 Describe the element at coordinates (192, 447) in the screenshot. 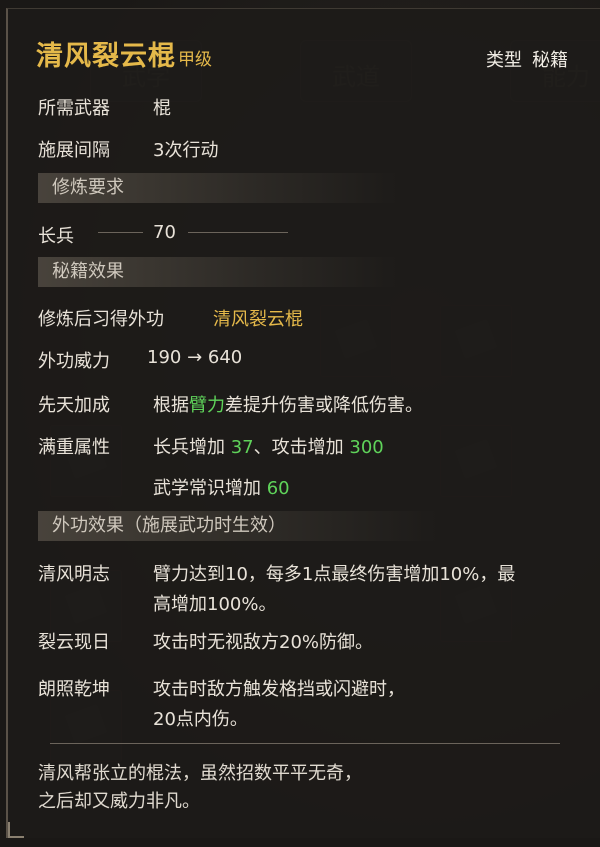

I see `text-part: 长兵增加` at that location.